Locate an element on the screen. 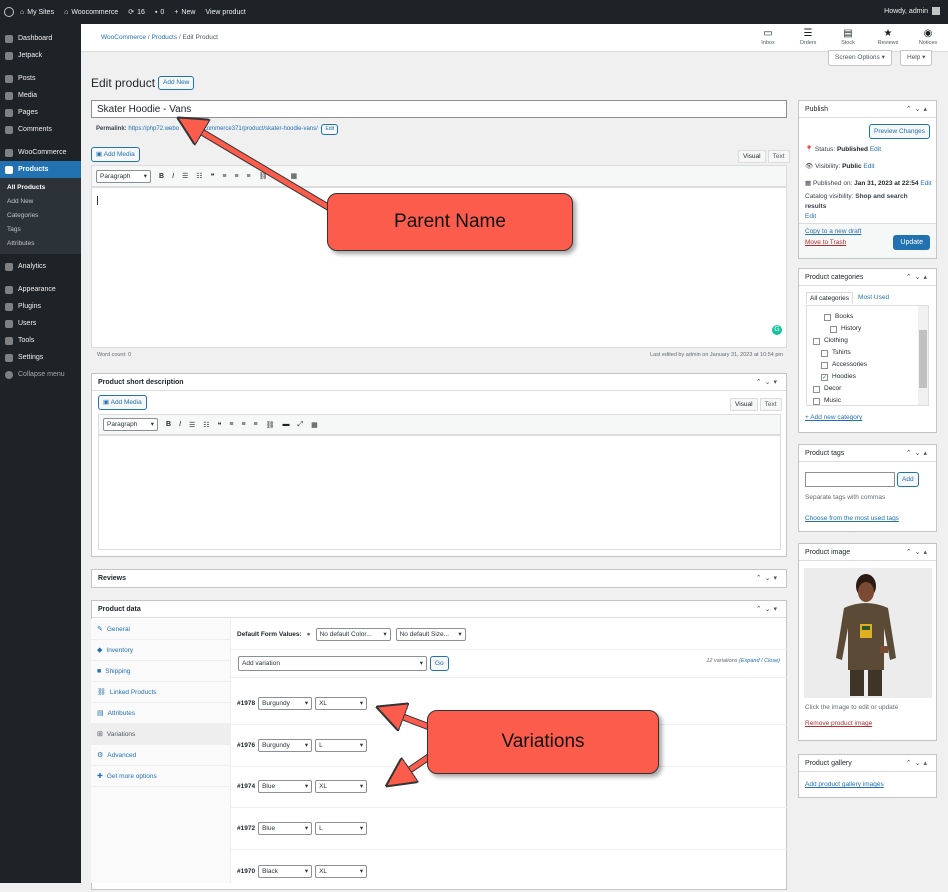 Image resolution: width=948 pixels, height=892 pixels. parent-name-arrow is located at coordinates (262, 169).